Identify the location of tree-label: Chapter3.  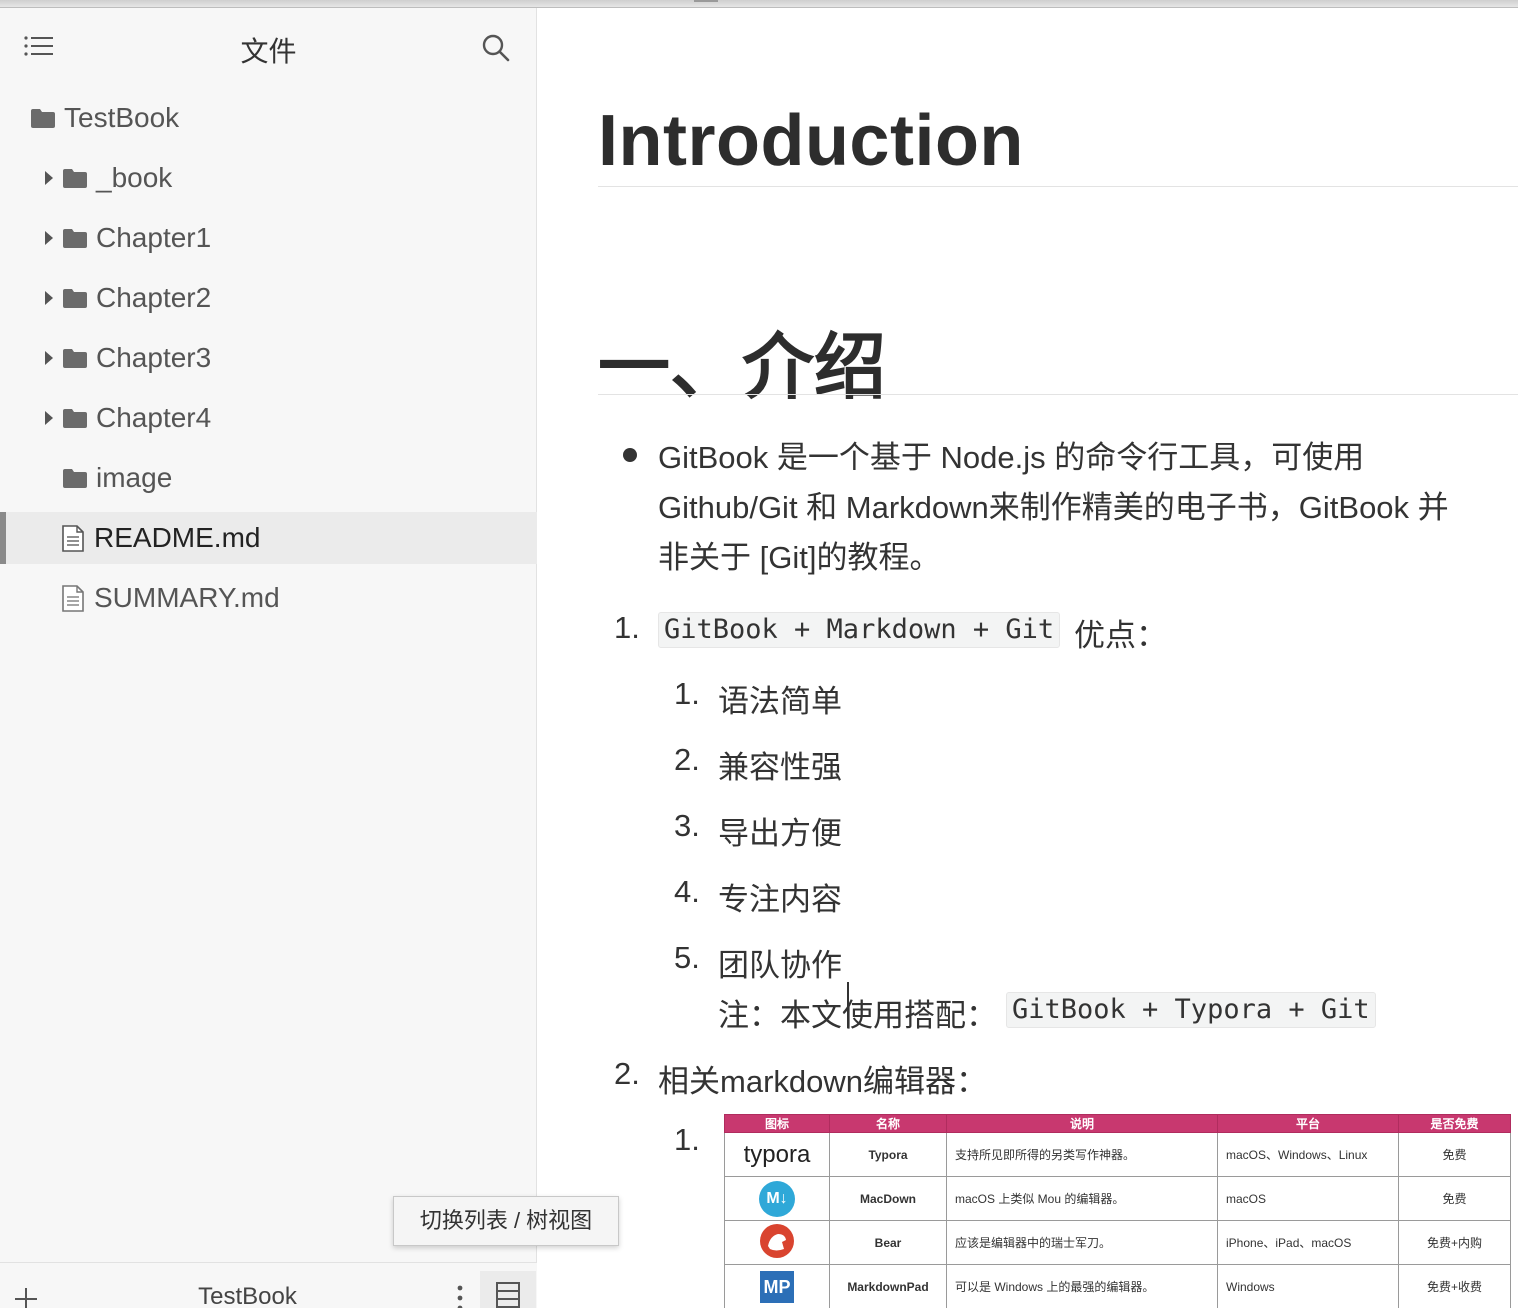
(154, 357).